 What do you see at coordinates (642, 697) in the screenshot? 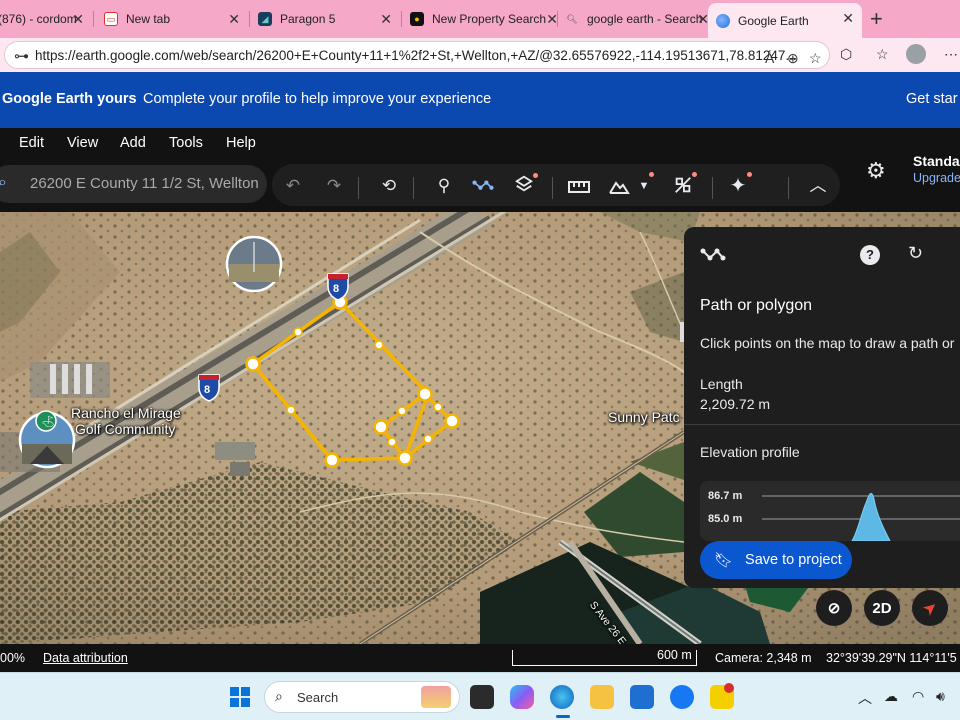
I see `microsoft-store-icon` at bounding box center [642, 697].